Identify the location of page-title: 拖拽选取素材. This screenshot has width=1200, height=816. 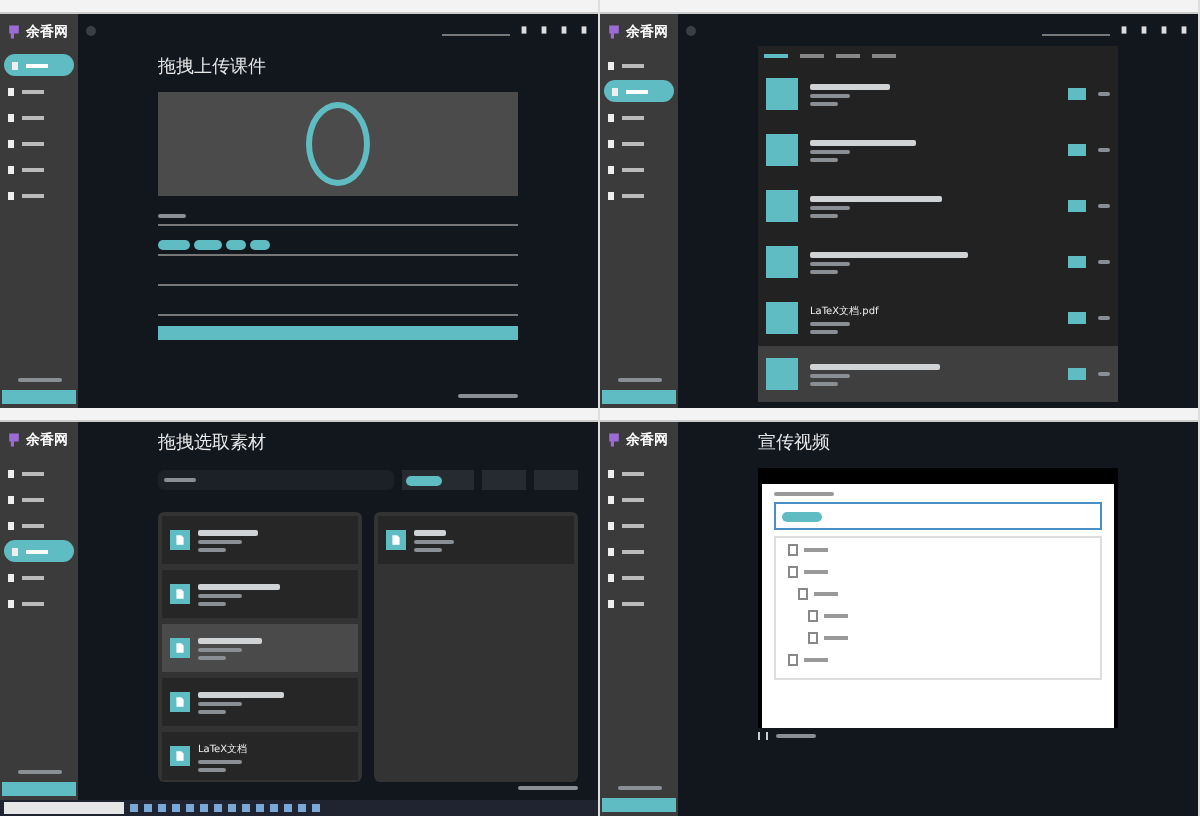
(213, 443).